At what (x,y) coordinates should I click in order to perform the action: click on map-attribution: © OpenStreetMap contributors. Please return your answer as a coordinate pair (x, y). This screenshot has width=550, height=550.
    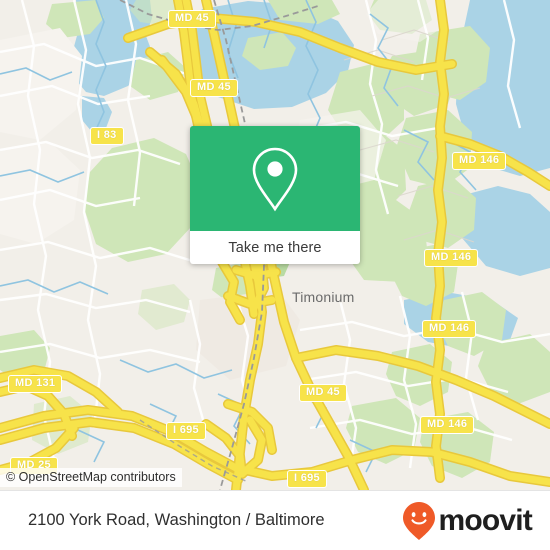
    Looking at the image, I should click on (91, 477).